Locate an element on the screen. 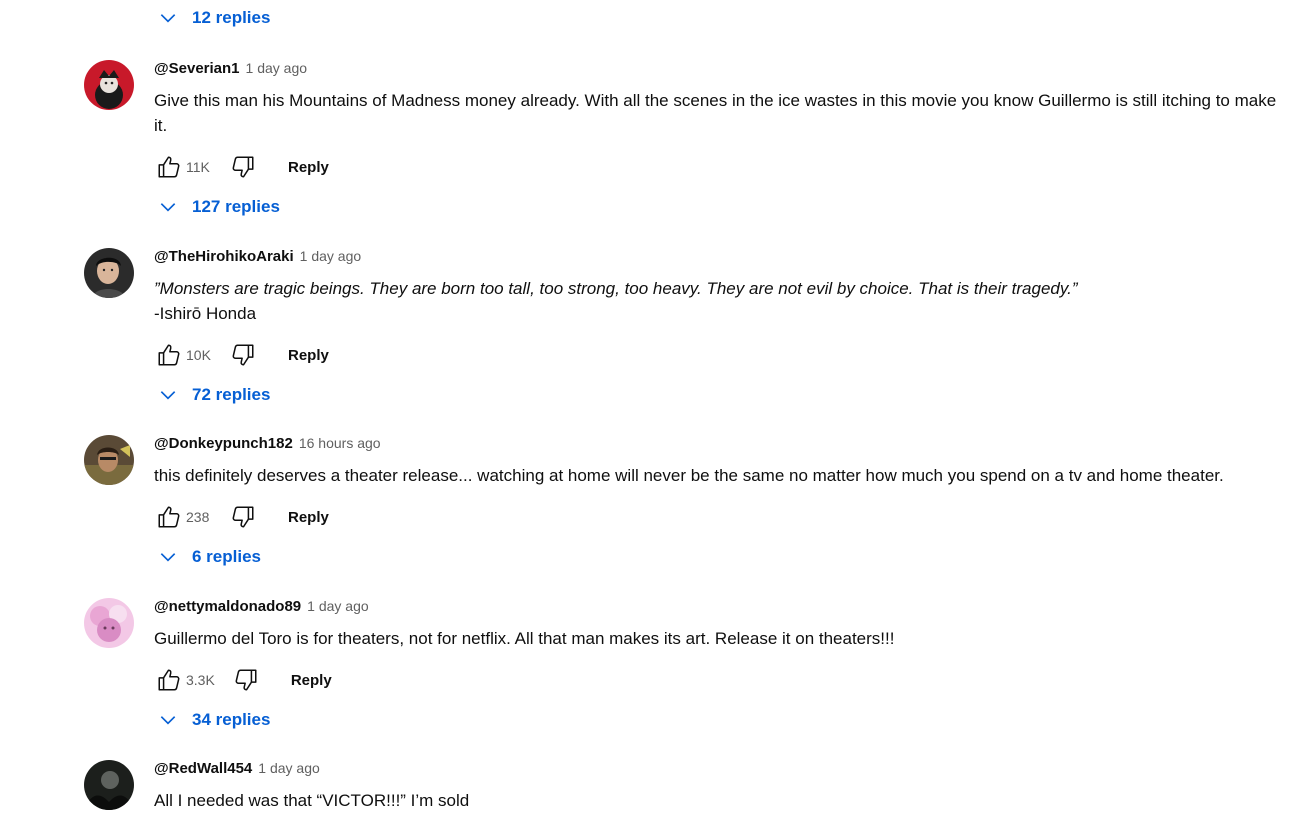 This screenshot has width=1299, height=827. author-name: @nettymaldonado89 is located at coordinates (227, 606).